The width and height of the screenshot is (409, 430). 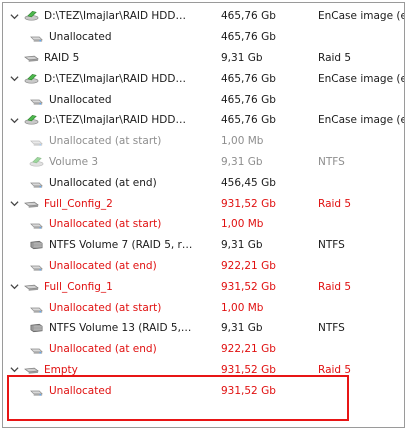 I want to click on row-name: Volume 3, so click(x=74, y=161).